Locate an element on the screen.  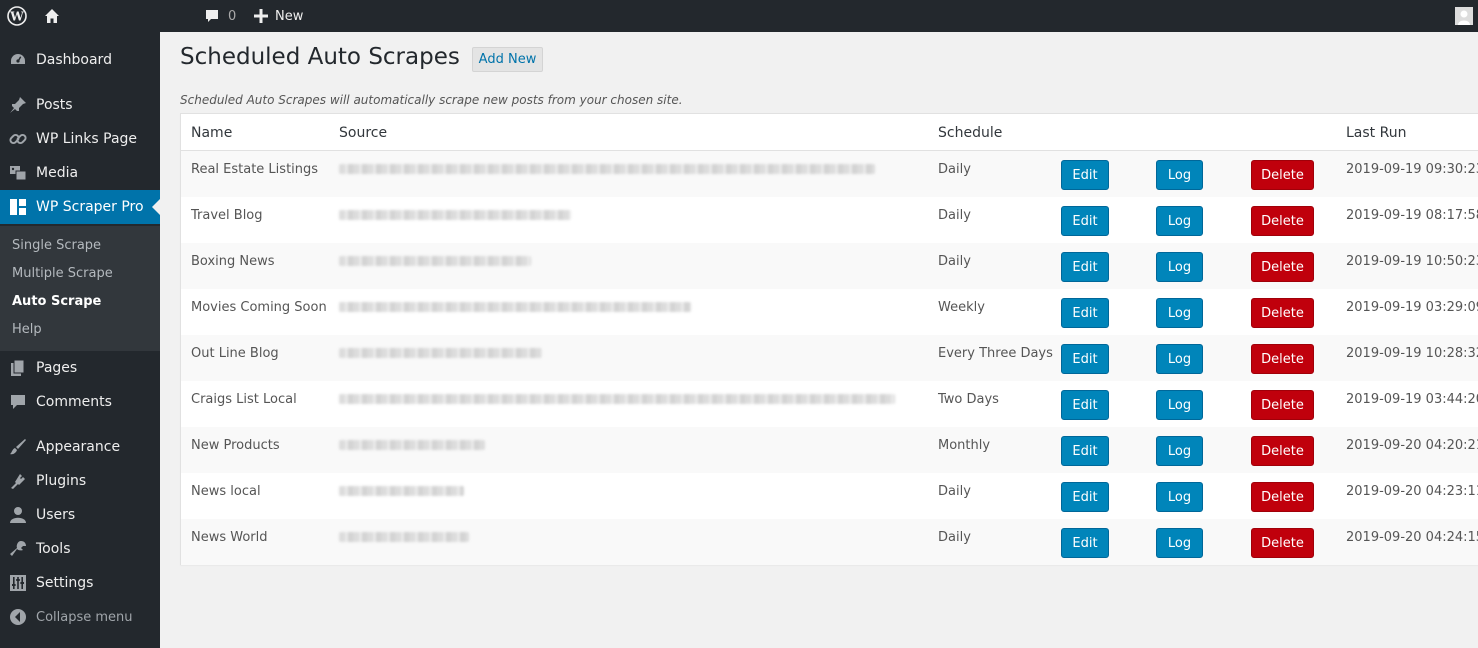
row-name: Craigs List Local is located at coordinates (244, 399).